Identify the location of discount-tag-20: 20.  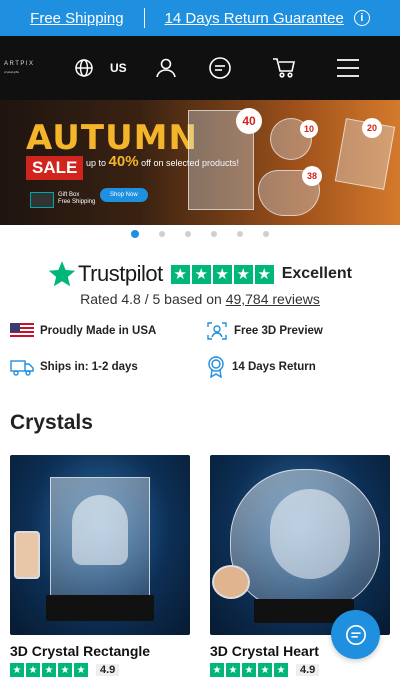
(372, 128).